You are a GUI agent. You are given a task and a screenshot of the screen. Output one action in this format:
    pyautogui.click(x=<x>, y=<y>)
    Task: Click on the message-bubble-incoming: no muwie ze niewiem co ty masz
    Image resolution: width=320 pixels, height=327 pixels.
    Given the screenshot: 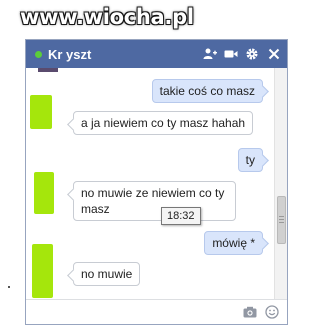 What is the action you would take?
    pyautogui.click(x=154, y=201)
    